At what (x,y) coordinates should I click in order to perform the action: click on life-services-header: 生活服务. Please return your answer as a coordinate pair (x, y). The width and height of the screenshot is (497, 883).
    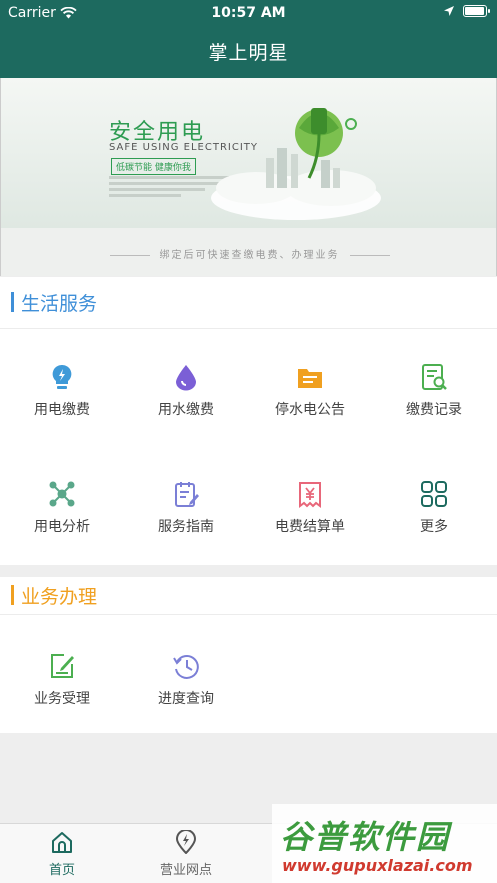
    Looking at the image, I should click on (248, 303).